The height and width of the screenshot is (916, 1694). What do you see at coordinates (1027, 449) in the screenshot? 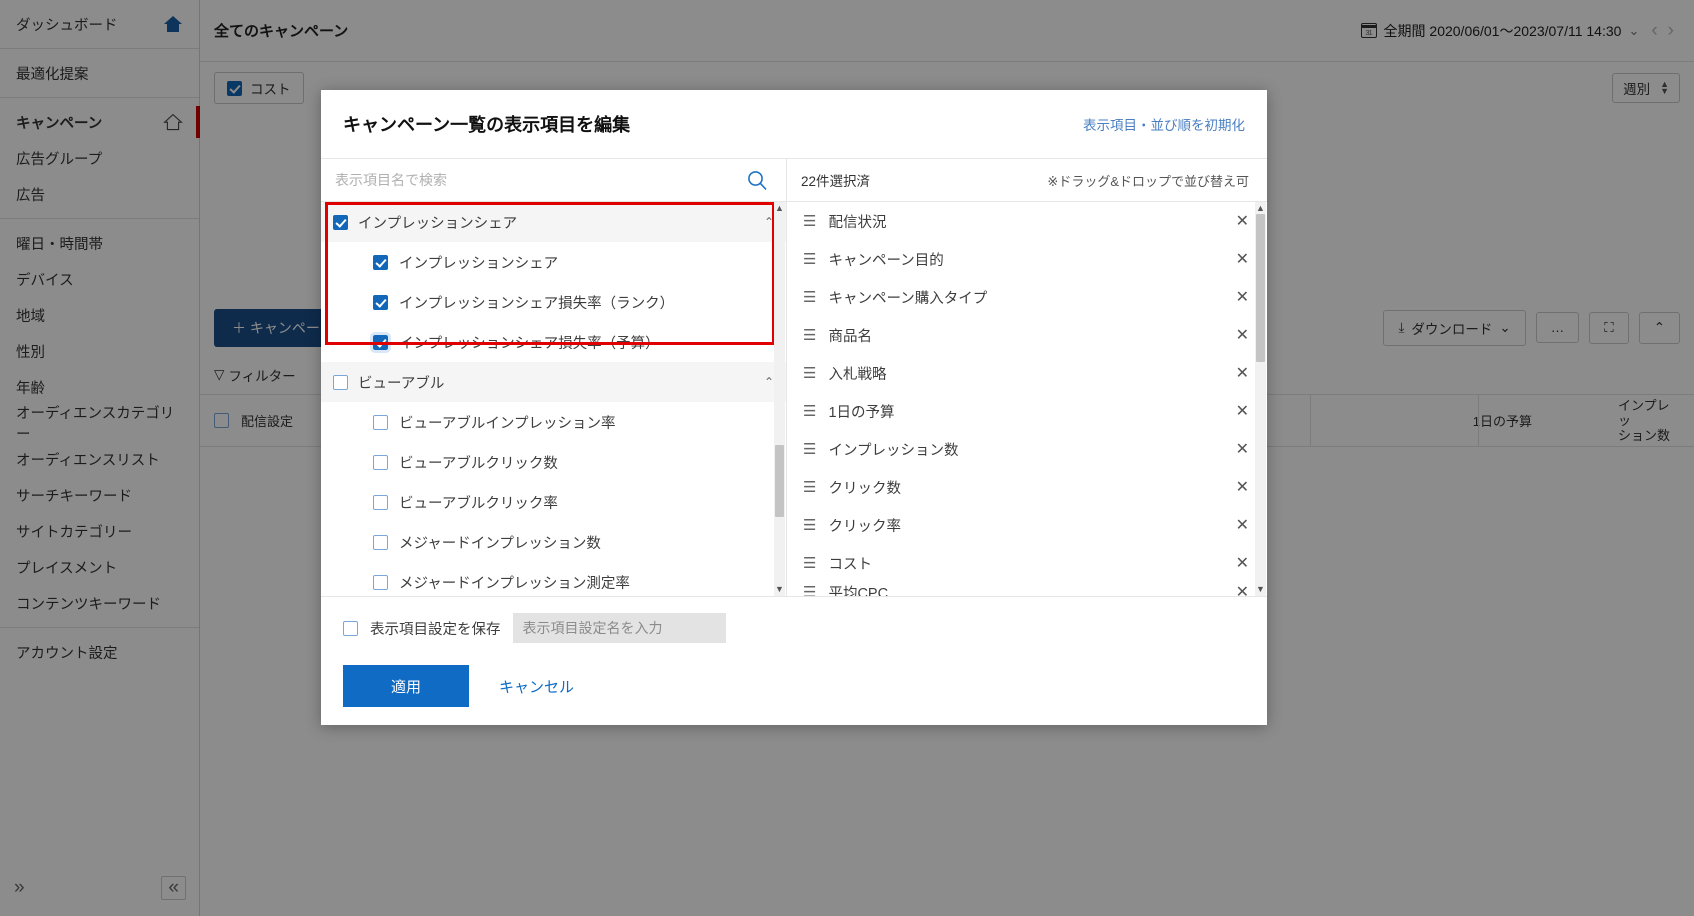
I see `selected-item: ☰ インプレッション数 ✕` at bounding box center [1027, 449].